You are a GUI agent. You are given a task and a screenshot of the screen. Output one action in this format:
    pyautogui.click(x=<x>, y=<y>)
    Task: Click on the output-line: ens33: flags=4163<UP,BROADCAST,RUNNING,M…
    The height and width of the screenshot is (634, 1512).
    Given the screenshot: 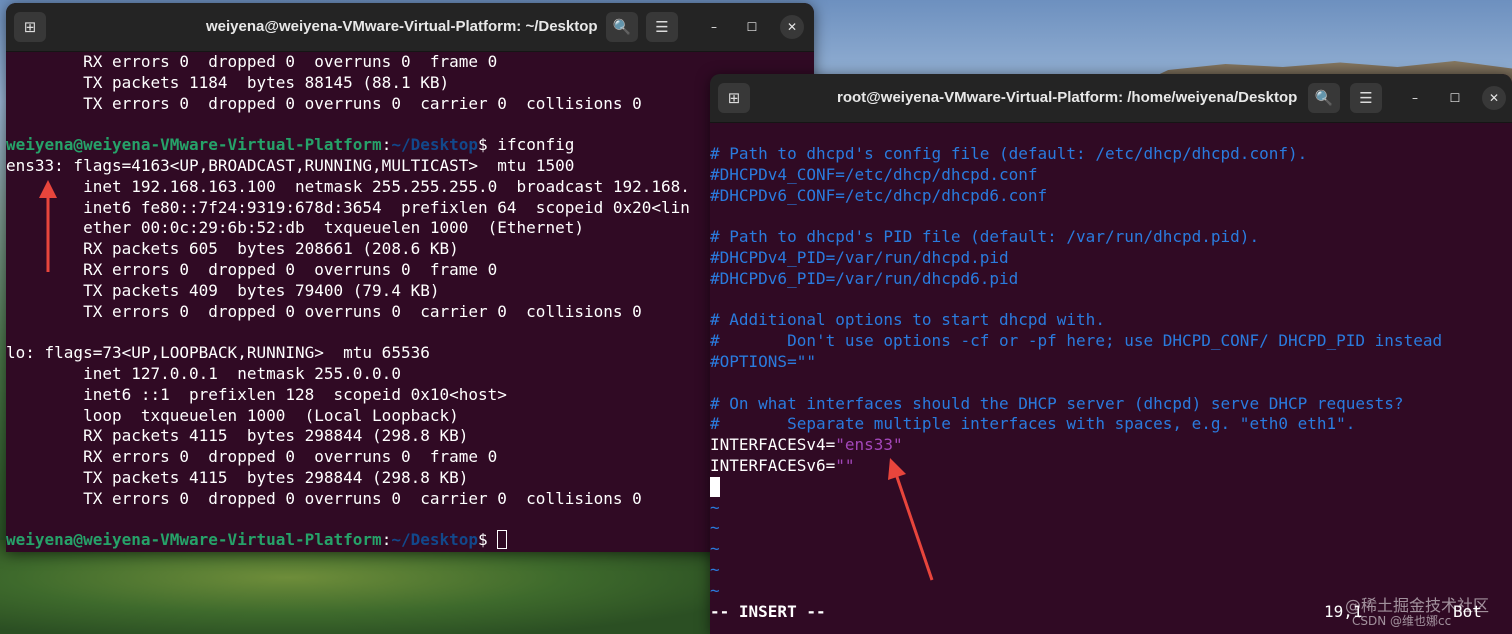 What is the action you would take?
    pyautogui.click(x=290, y=165)
    